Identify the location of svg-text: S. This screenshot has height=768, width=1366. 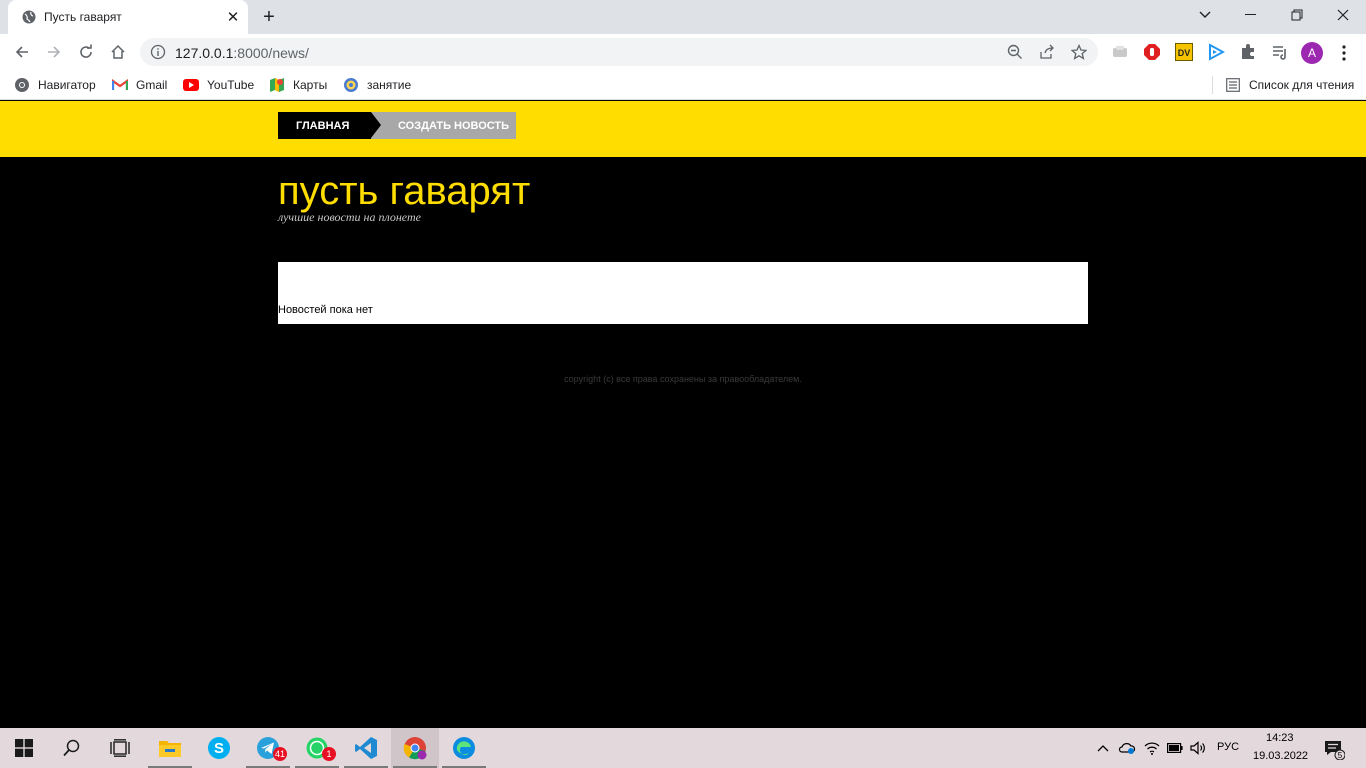
(219, 748).